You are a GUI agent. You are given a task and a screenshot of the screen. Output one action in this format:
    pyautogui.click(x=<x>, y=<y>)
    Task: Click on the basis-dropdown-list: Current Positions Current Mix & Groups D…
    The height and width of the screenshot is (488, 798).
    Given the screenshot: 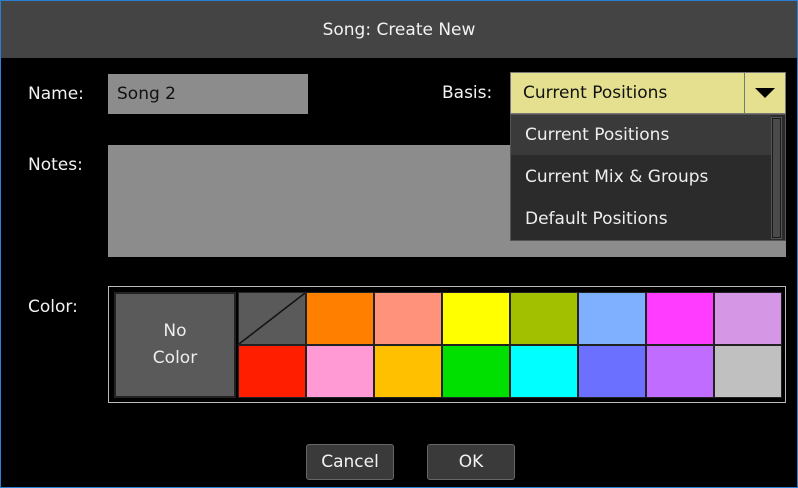 What is the action you would take?
    pyautogui.click(x=648, y=177)
    